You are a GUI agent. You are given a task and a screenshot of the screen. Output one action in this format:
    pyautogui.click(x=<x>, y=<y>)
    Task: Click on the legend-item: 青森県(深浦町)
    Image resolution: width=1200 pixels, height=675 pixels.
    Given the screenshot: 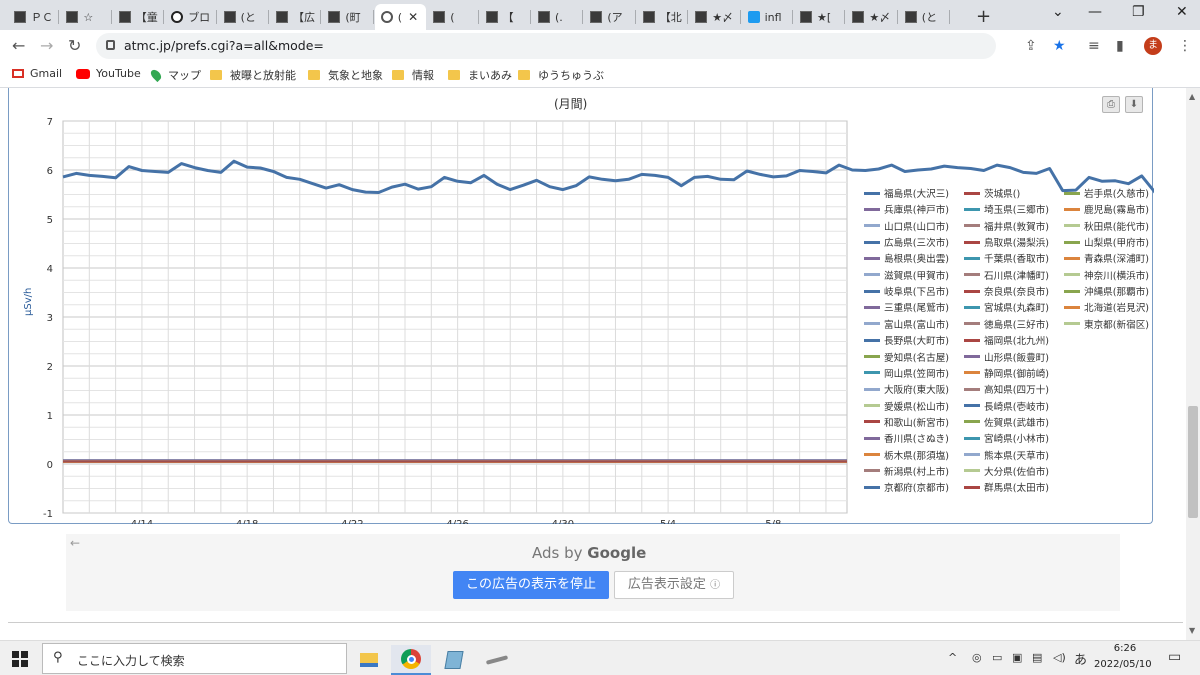 What is the action you would take?
    pyautogui.click(x=1106, y=258)
    